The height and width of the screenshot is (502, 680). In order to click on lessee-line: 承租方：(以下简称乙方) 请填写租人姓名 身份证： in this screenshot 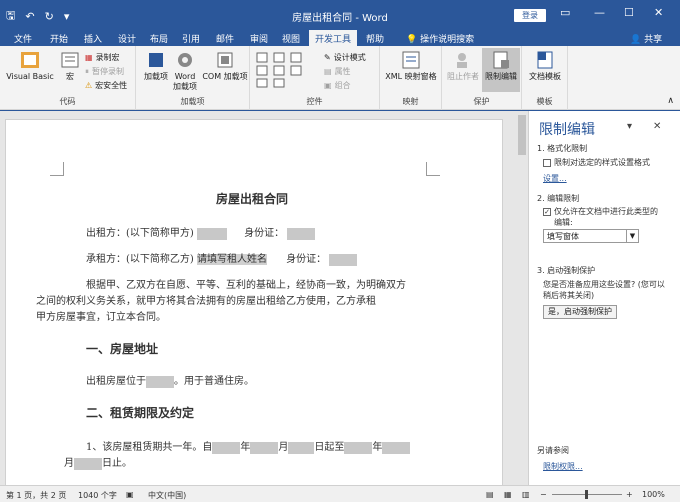, I will do `click(222, 258)`.